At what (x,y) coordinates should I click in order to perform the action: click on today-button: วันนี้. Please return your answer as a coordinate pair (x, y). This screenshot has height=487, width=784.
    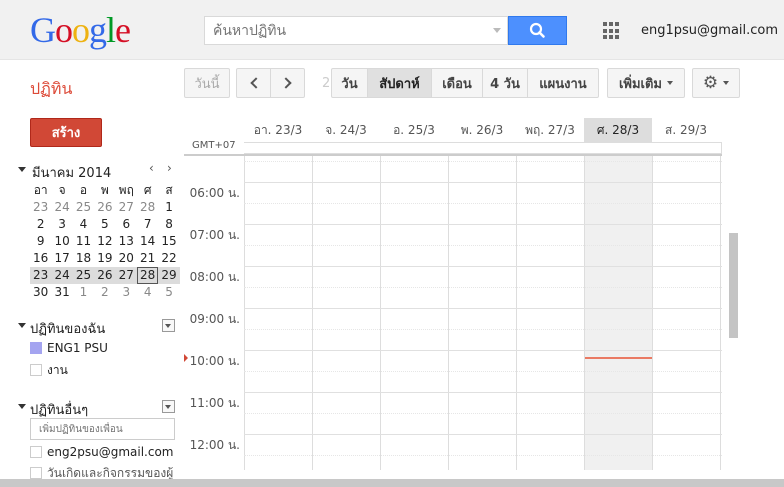
    Looking at the image, I should click on (207, 83).